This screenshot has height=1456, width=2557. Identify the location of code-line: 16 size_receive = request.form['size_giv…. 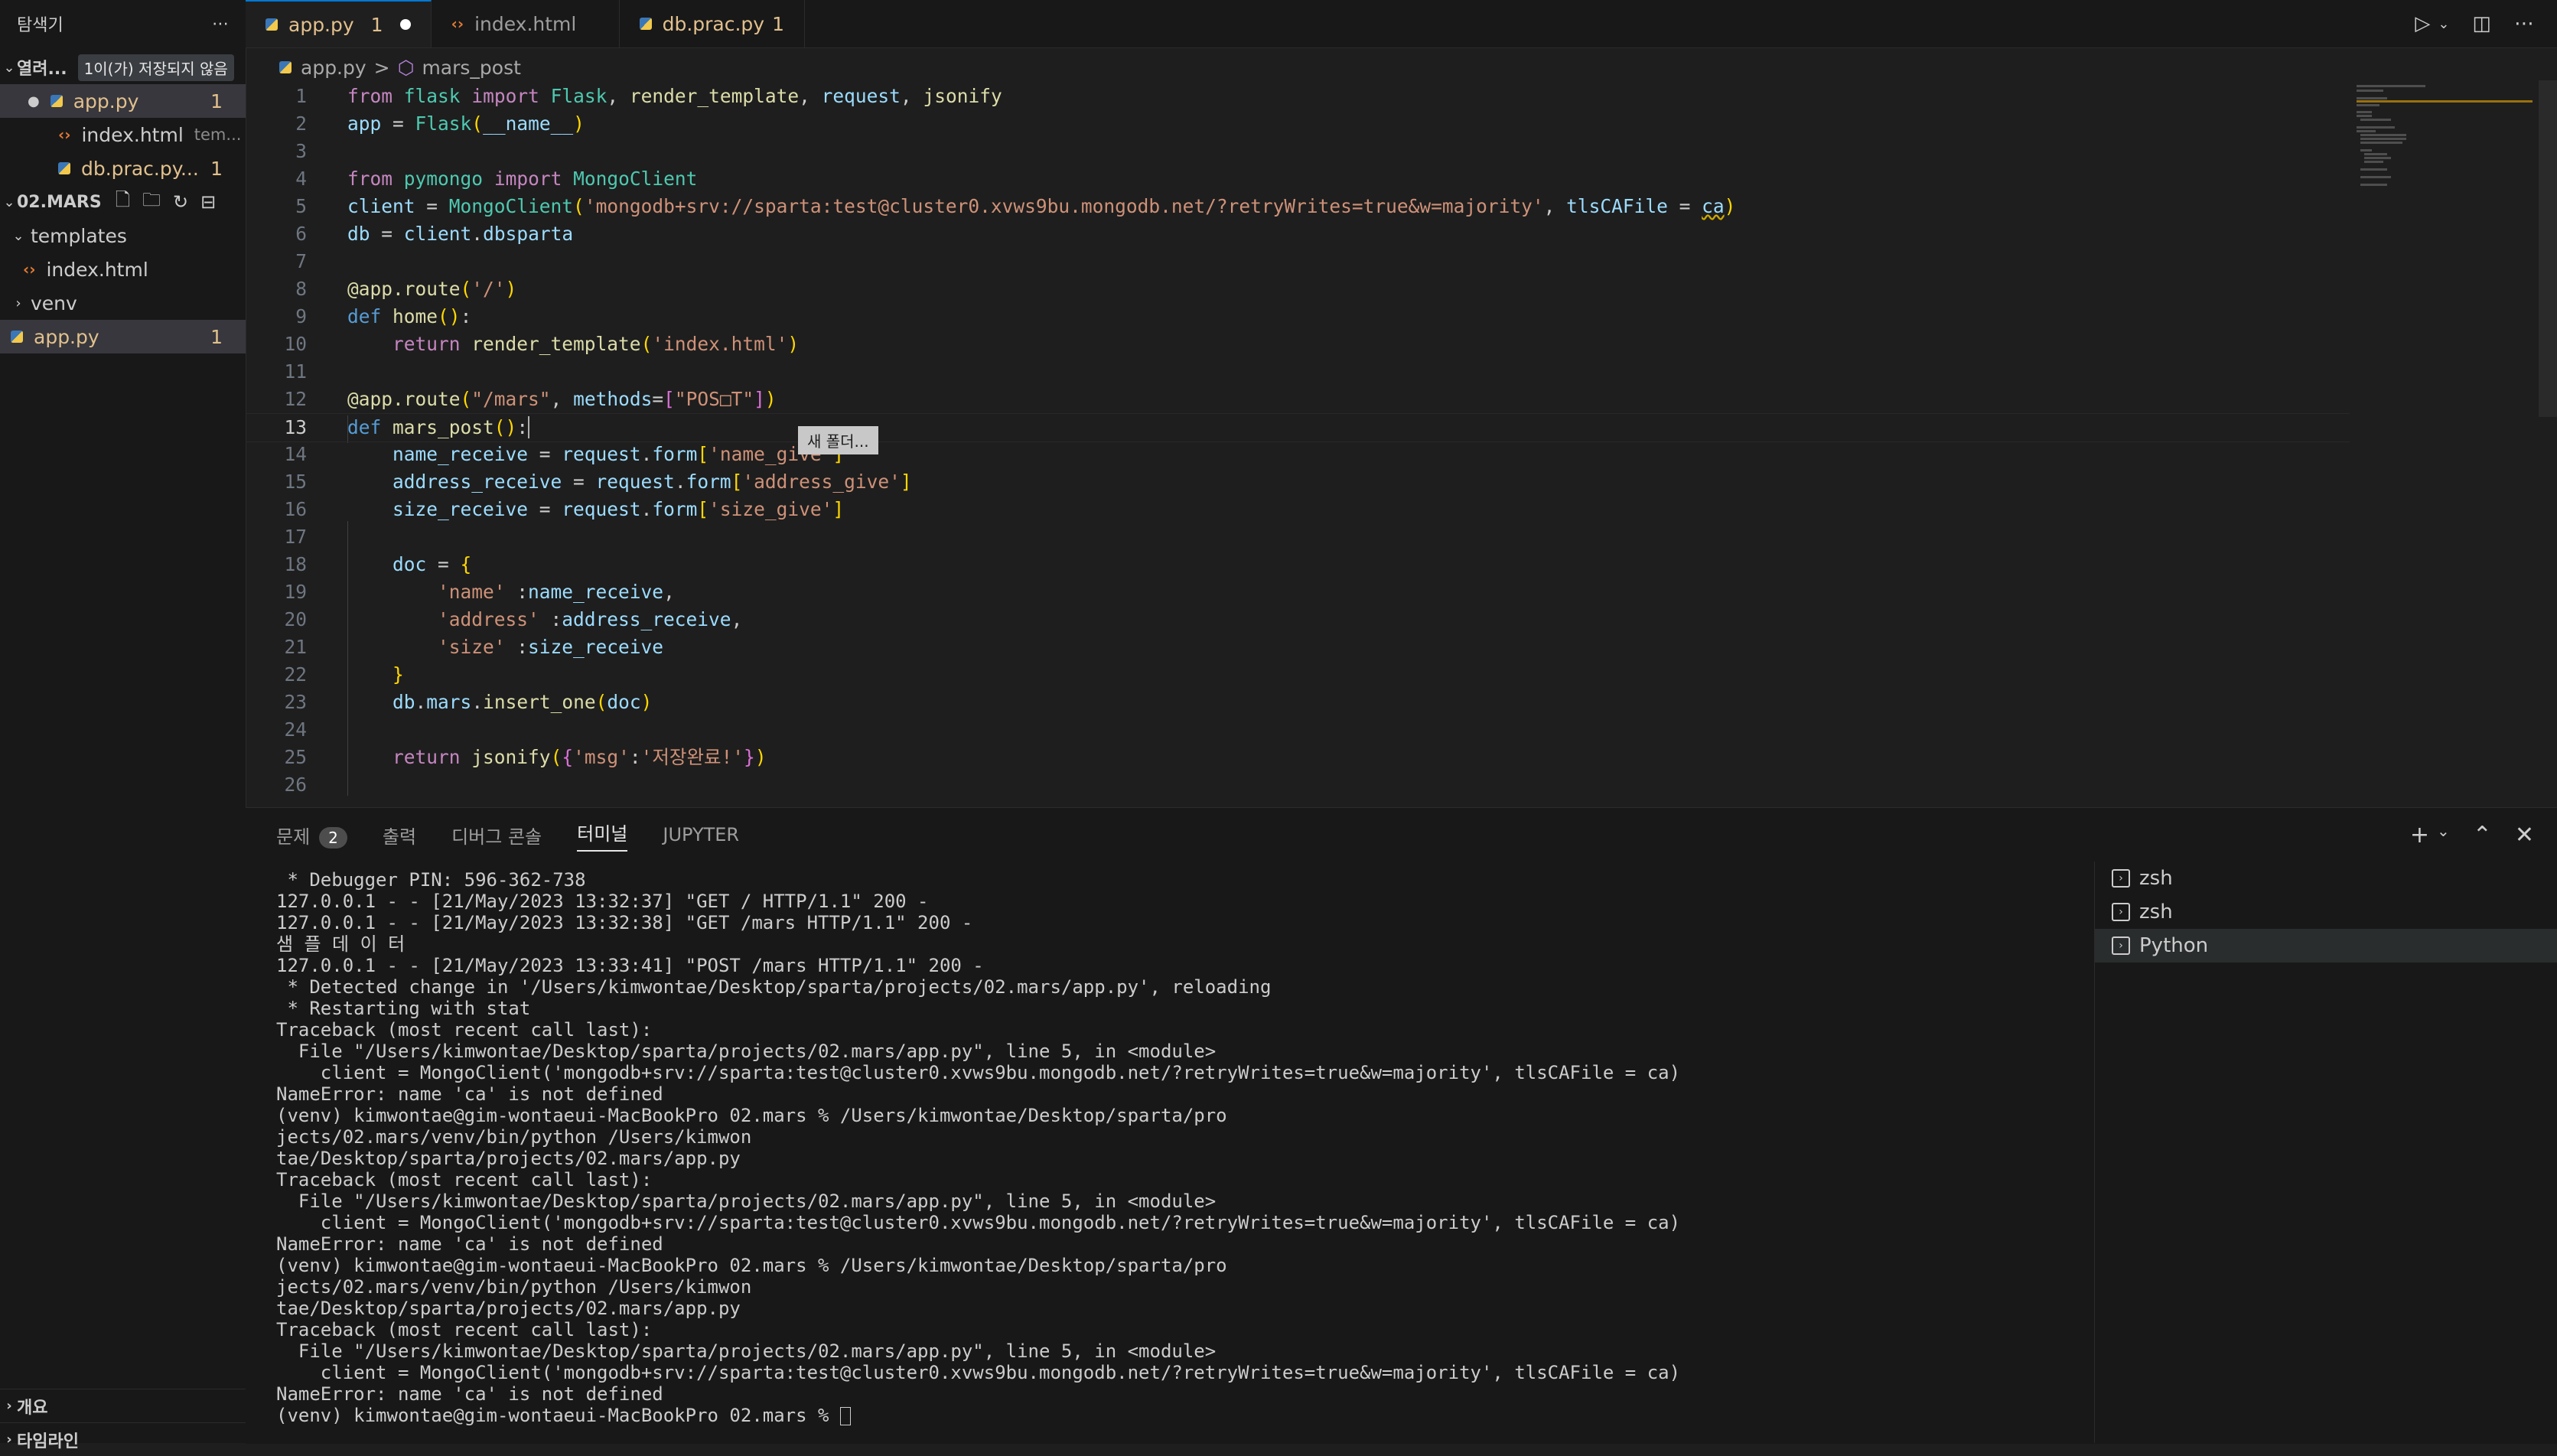
(564, 509).